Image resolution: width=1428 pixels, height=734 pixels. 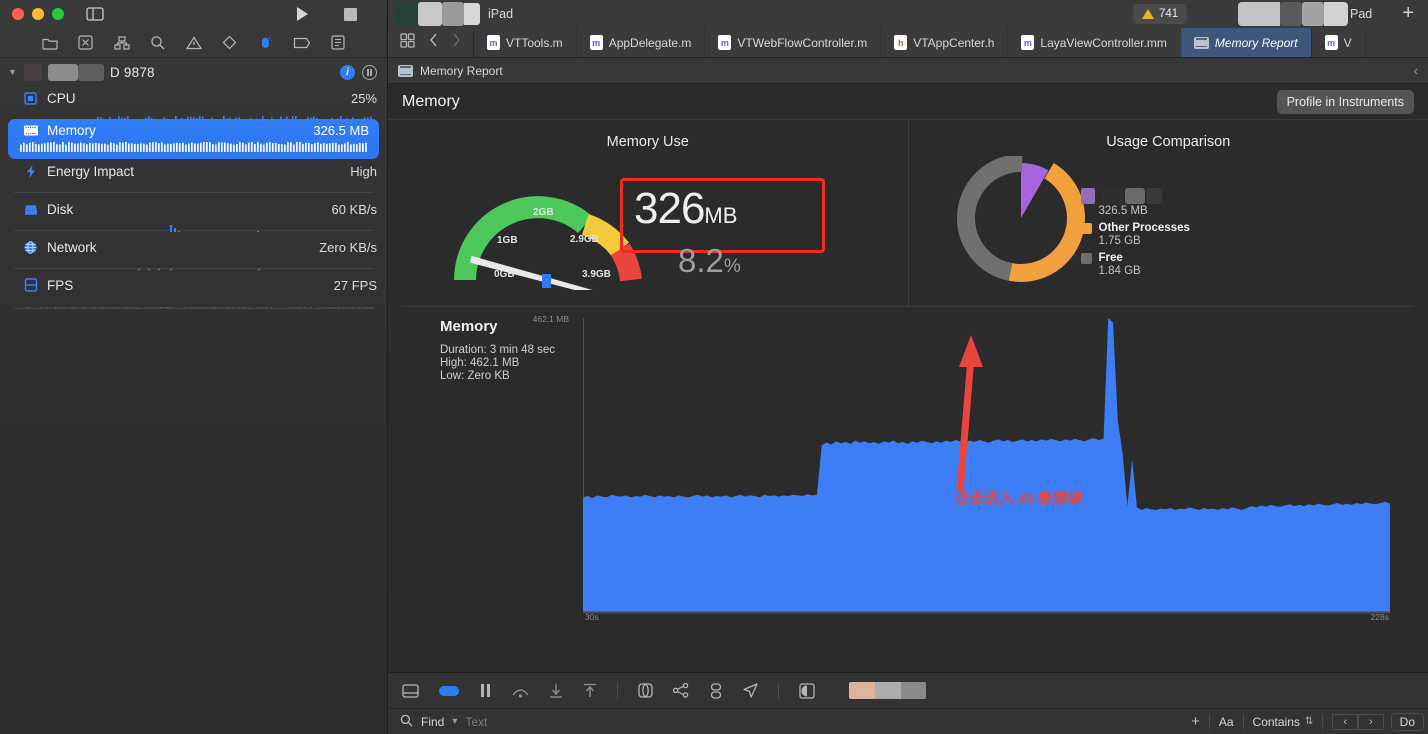 What do you see at coordinates (590, 691) in the screenshot?
I see `step-out-icon` at bounding box center [590, 691].